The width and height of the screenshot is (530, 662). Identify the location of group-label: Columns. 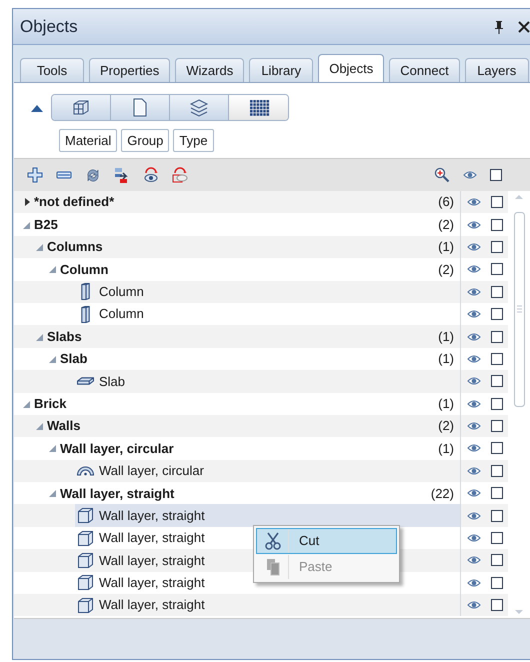
(75, 247).